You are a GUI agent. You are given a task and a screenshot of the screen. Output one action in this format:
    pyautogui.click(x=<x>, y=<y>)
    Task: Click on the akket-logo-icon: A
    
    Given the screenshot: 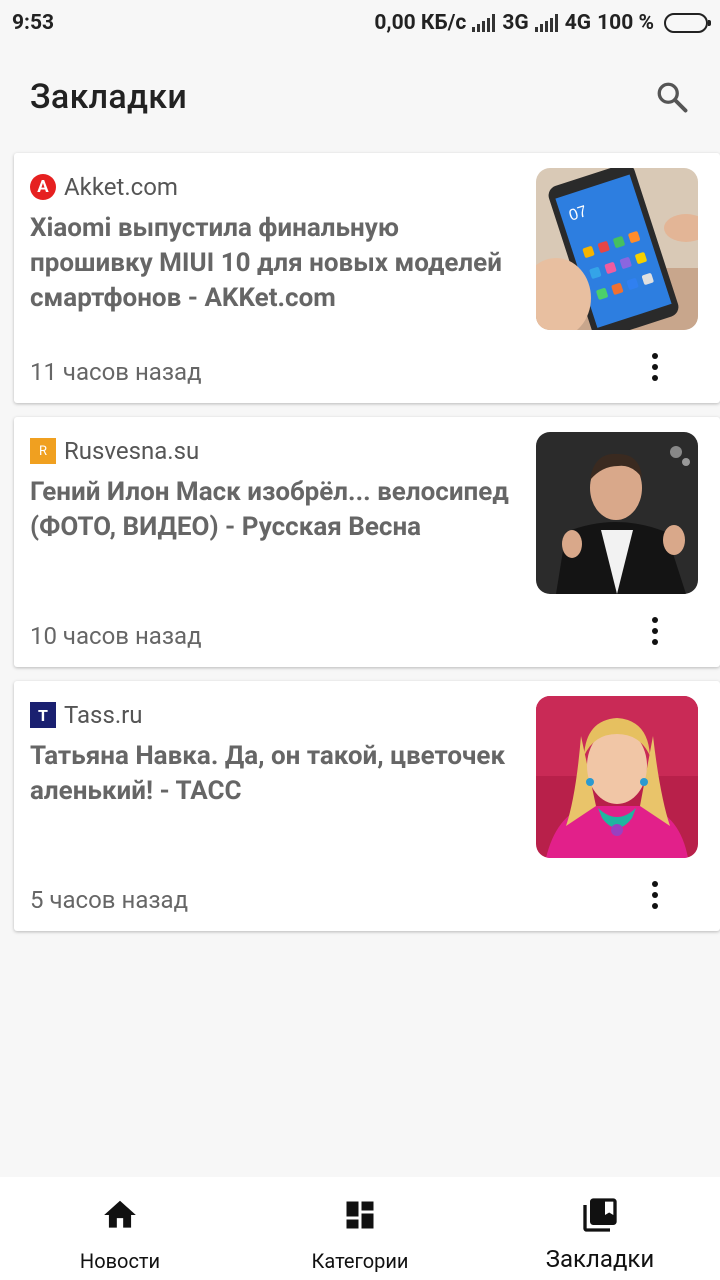 What is the action you would take?
    pyautogui.click(x=43, y=187)
    